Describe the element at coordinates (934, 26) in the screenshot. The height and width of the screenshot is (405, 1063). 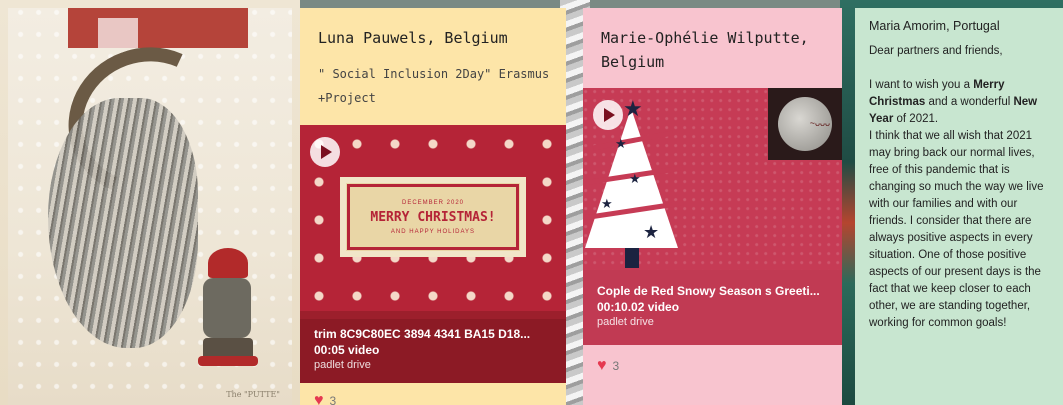
I see `post-author: Maria Amorim, Portugal` at that location.